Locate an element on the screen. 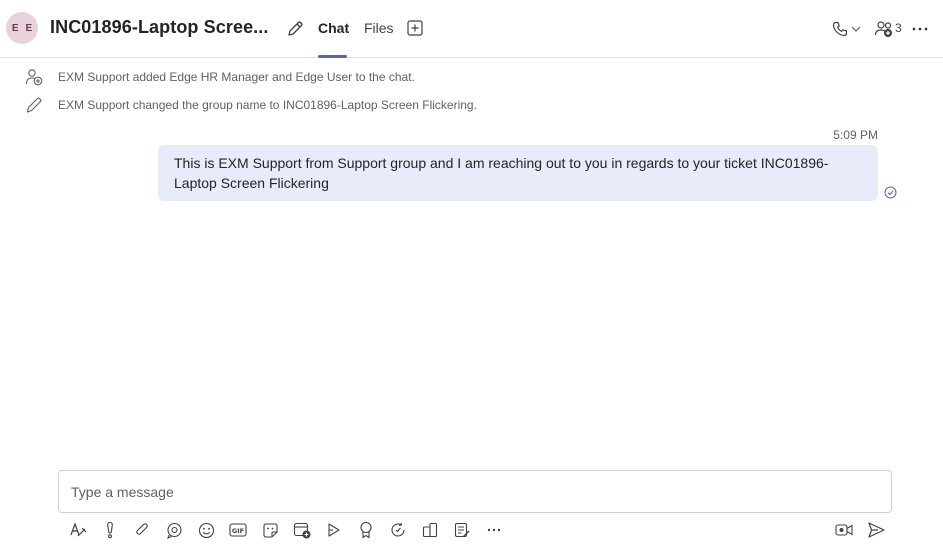 The height and width of the screenshot is (549, 943). format-icon is located at coordinates (78, 530).